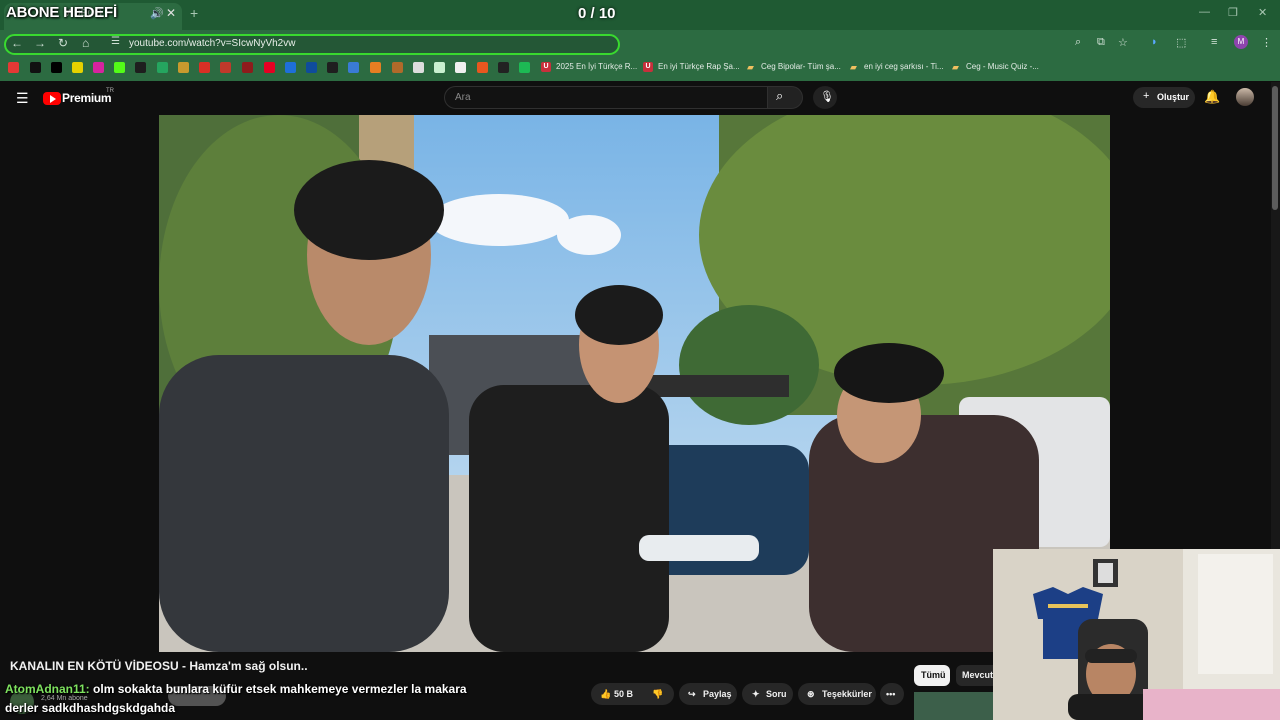  I want to click on youtube-bookmark-icon, so click(13, 67).